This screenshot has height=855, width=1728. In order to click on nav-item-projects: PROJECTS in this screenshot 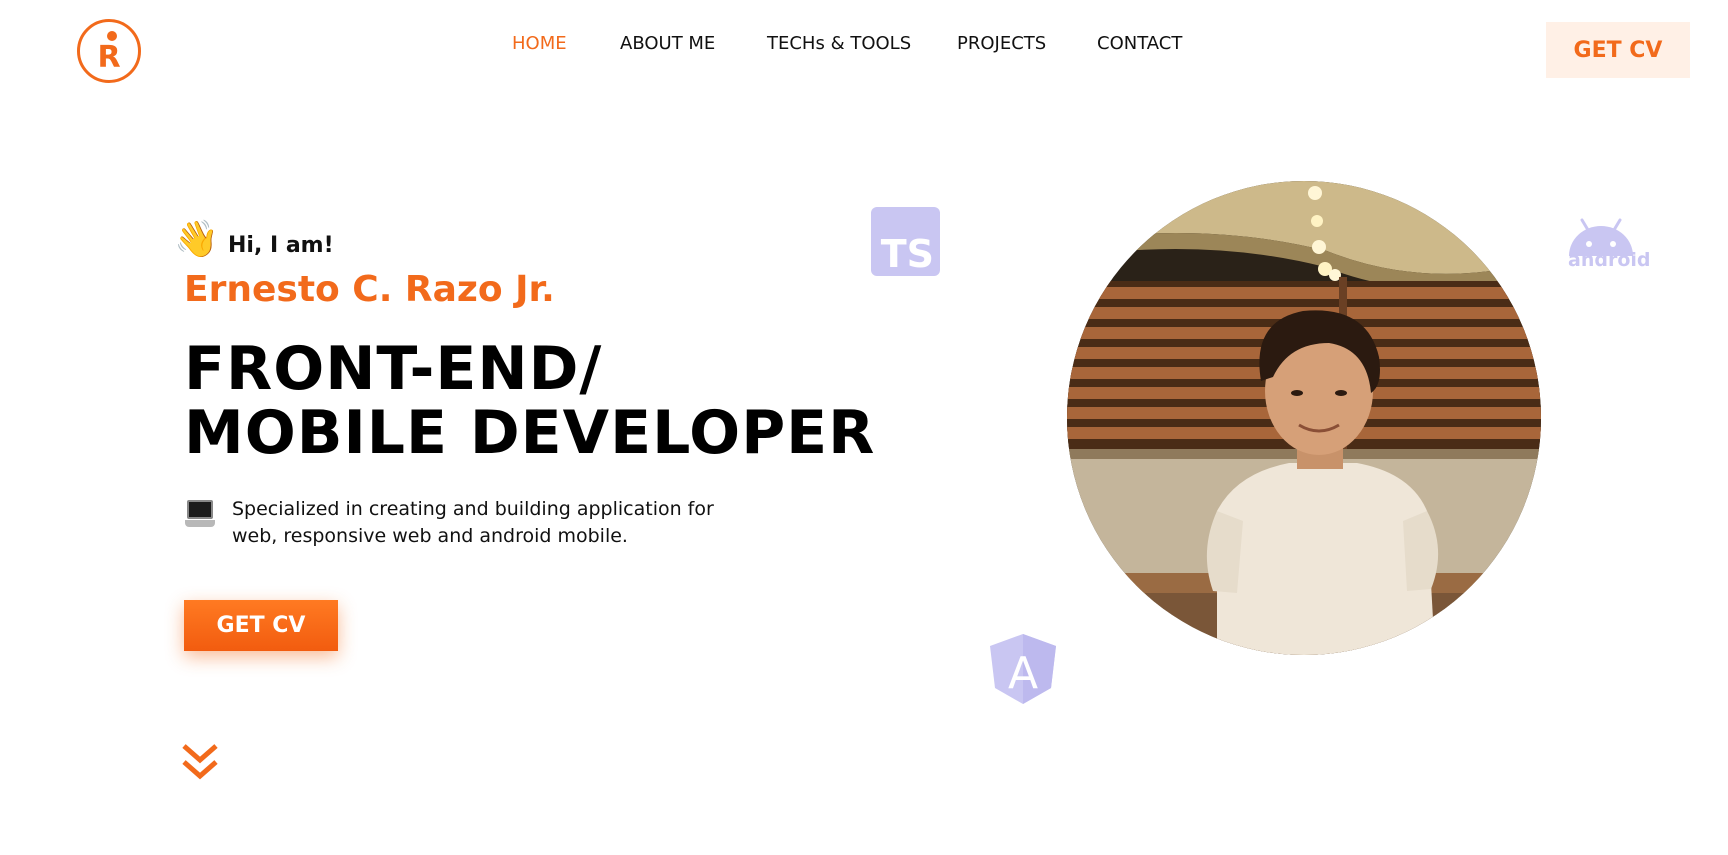, I will do `click(1001, 44)`.